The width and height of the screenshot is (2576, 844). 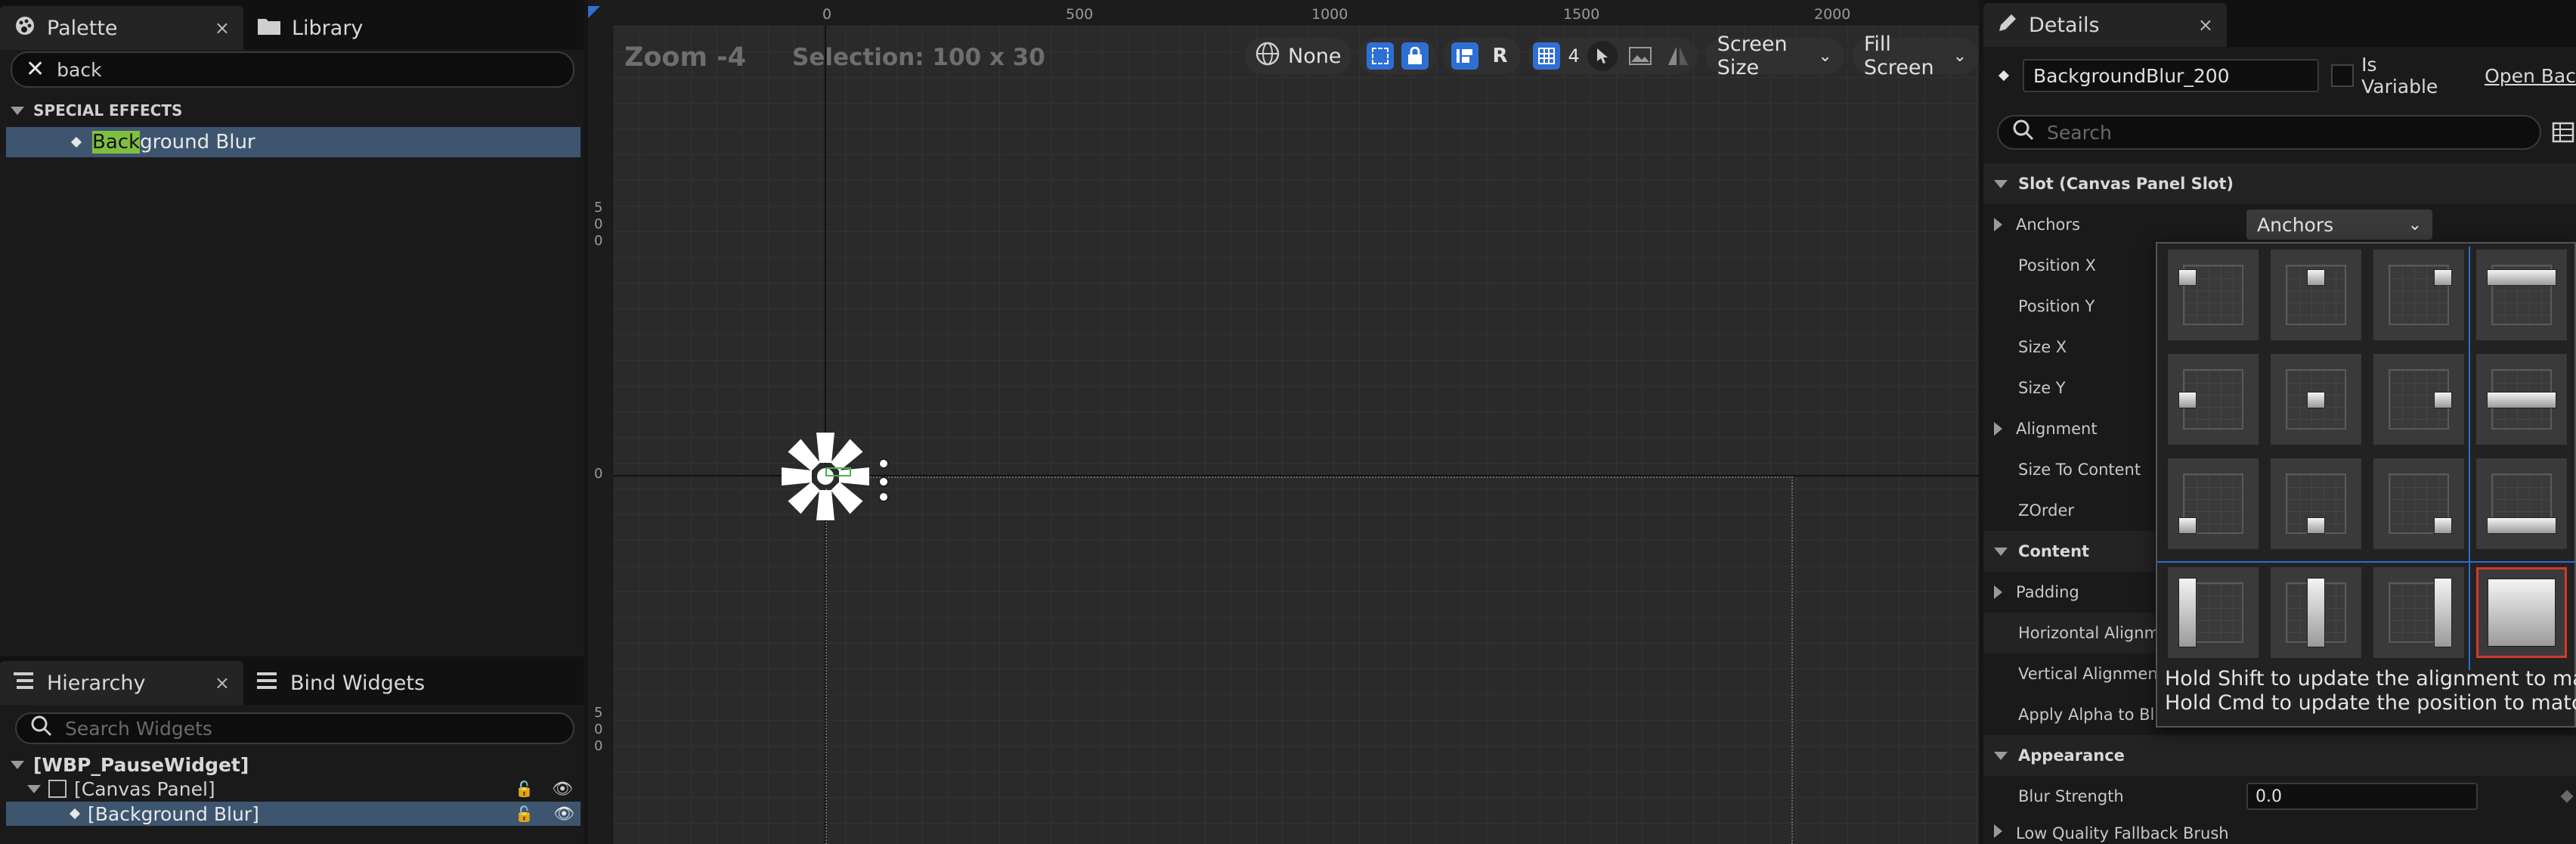 I want to click on tree-item-root: [WBP_PauseWidget], so click(x=130, y=764).